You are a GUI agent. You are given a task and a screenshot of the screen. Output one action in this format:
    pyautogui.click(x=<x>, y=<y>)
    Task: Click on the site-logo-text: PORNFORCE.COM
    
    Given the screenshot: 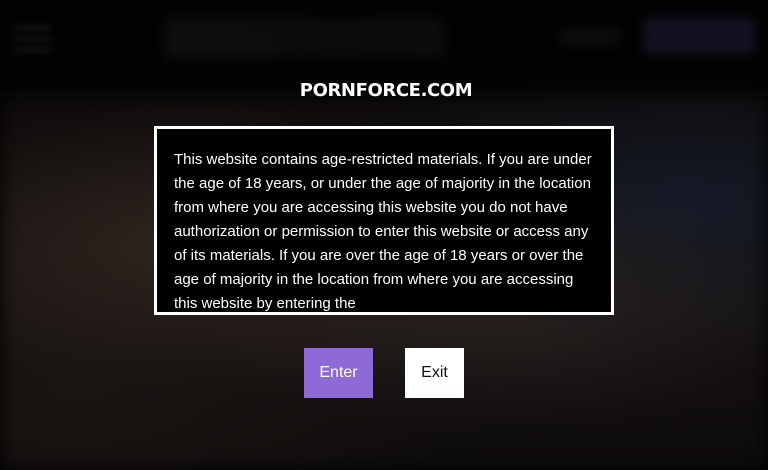 What is the action you would take?
    pyautogui.click(x=386, y=90)
    